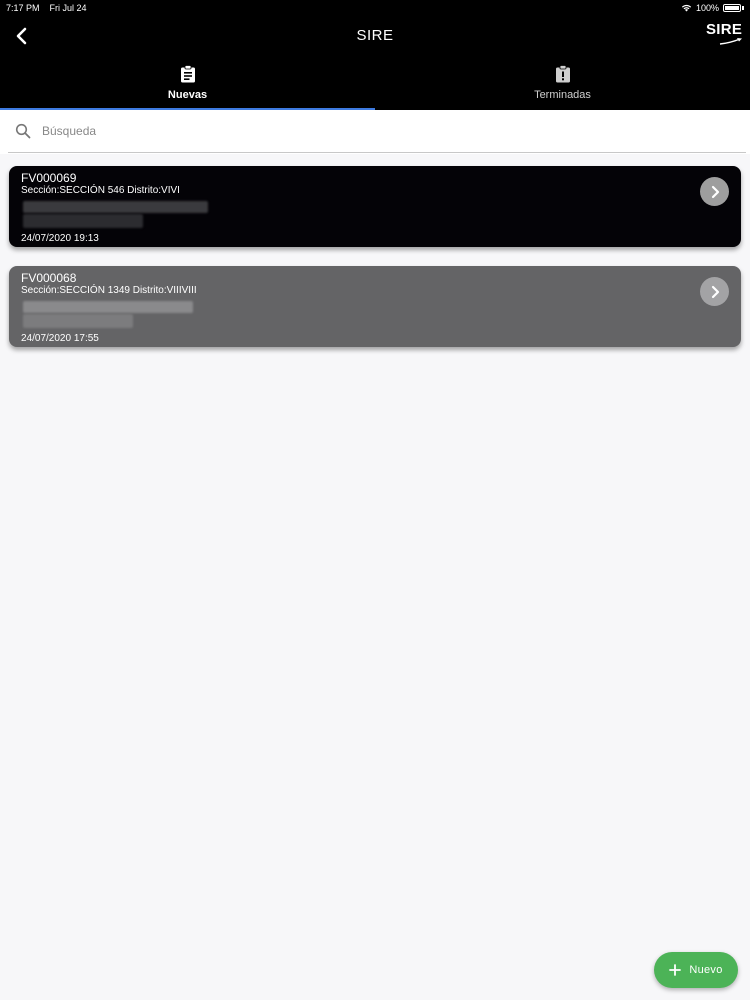 This screenshot has width=750, height=1000. What do you see at coordinates (49, 278) in the screenshot?
I see `item-code: FV000068` at bounding box center [49, 278].